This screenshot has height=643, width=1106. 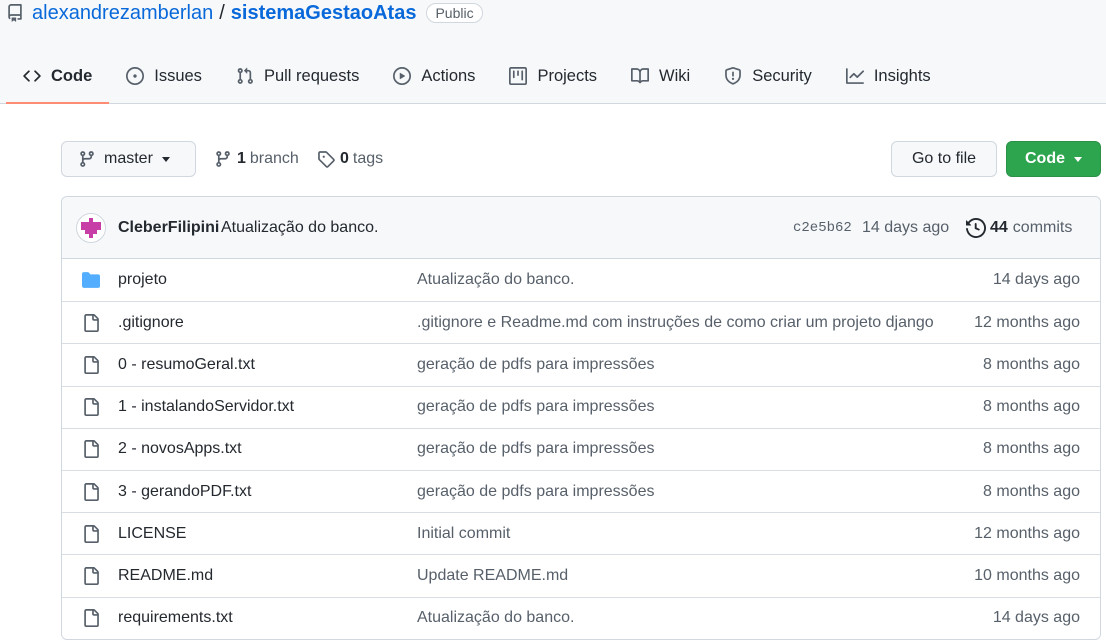 I want to click on go-to-file-button: Go to file, so click(x=944, y=159).